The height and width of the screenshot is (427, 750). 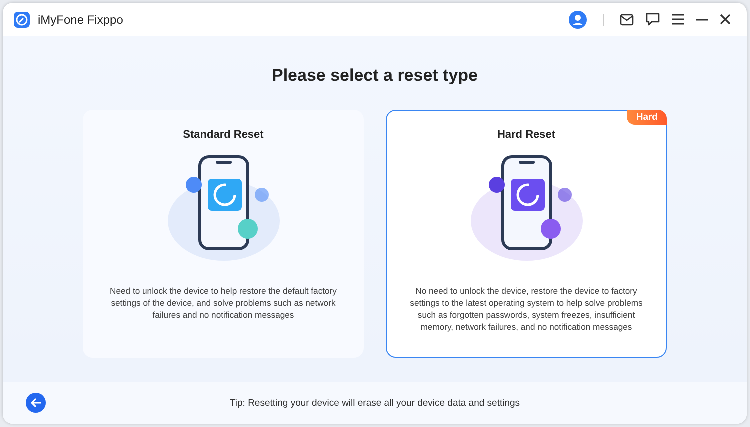 What do you see at coordinates (702, 19) in the screenshot?
I see `minimize-icon` at bounding box center [702, 19].